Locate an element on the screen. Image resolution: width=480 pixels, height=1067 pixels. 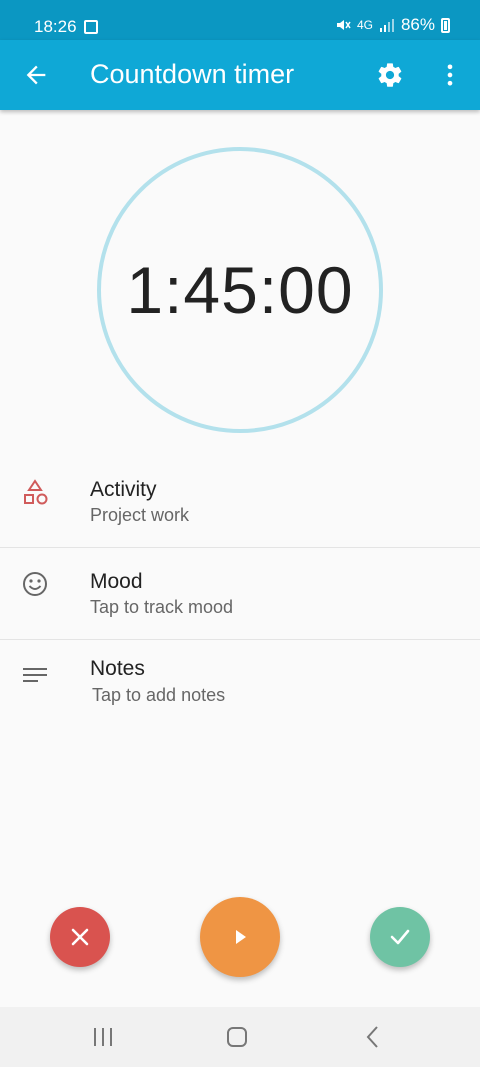
smiley-icon is located at coordinates (35, 584).